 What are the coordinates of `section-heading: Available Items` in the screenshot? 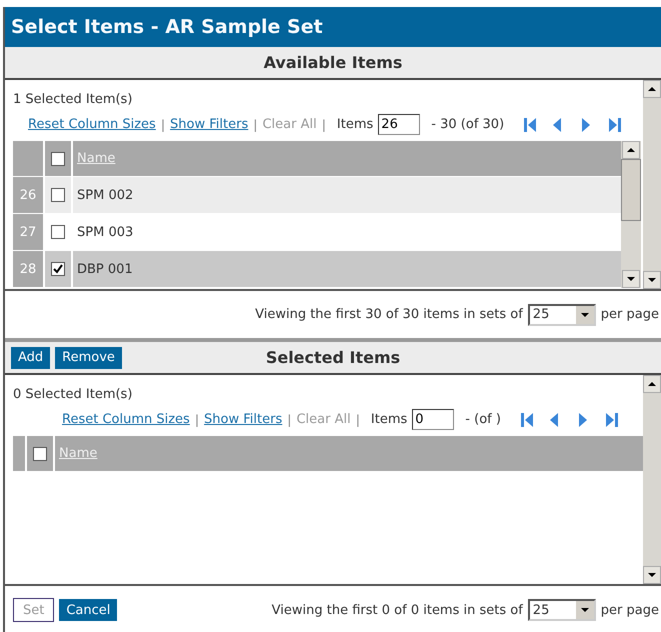 It's located at (333, 62).